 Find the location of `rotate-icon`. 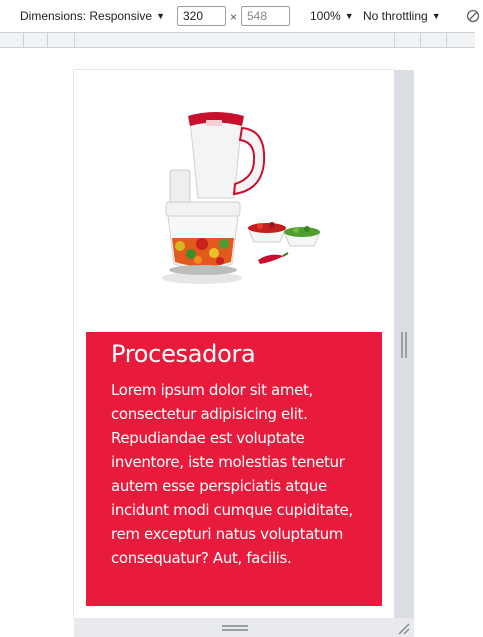

rotate-icon is located at coordinates (473, 16).